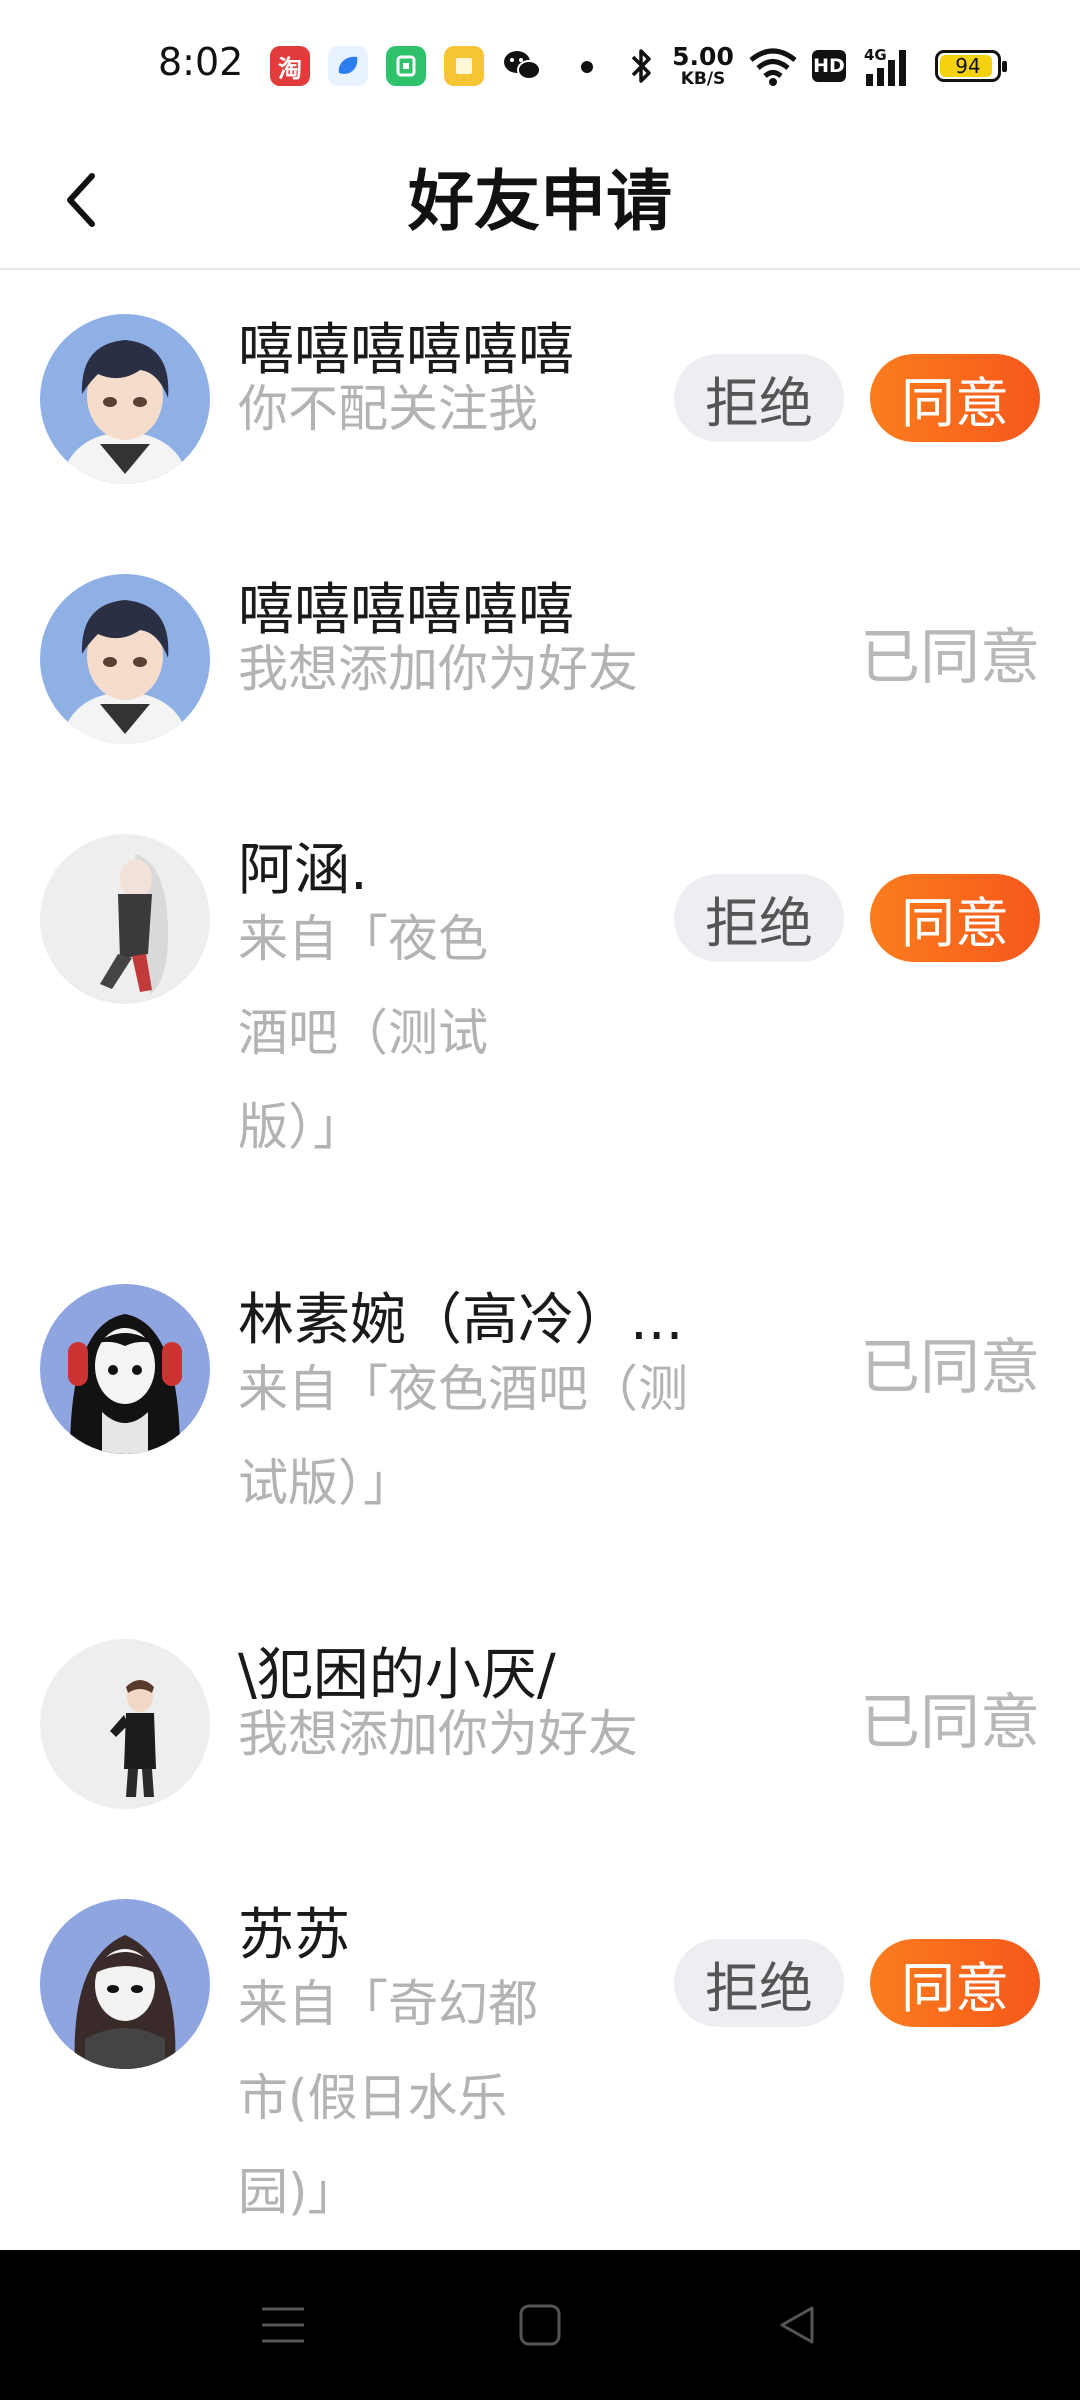 This screenshot has height=2400, width=1080. I want to click on request-message: 来自「夜色 酒吧（测试 版）」, so click(363, 1033).